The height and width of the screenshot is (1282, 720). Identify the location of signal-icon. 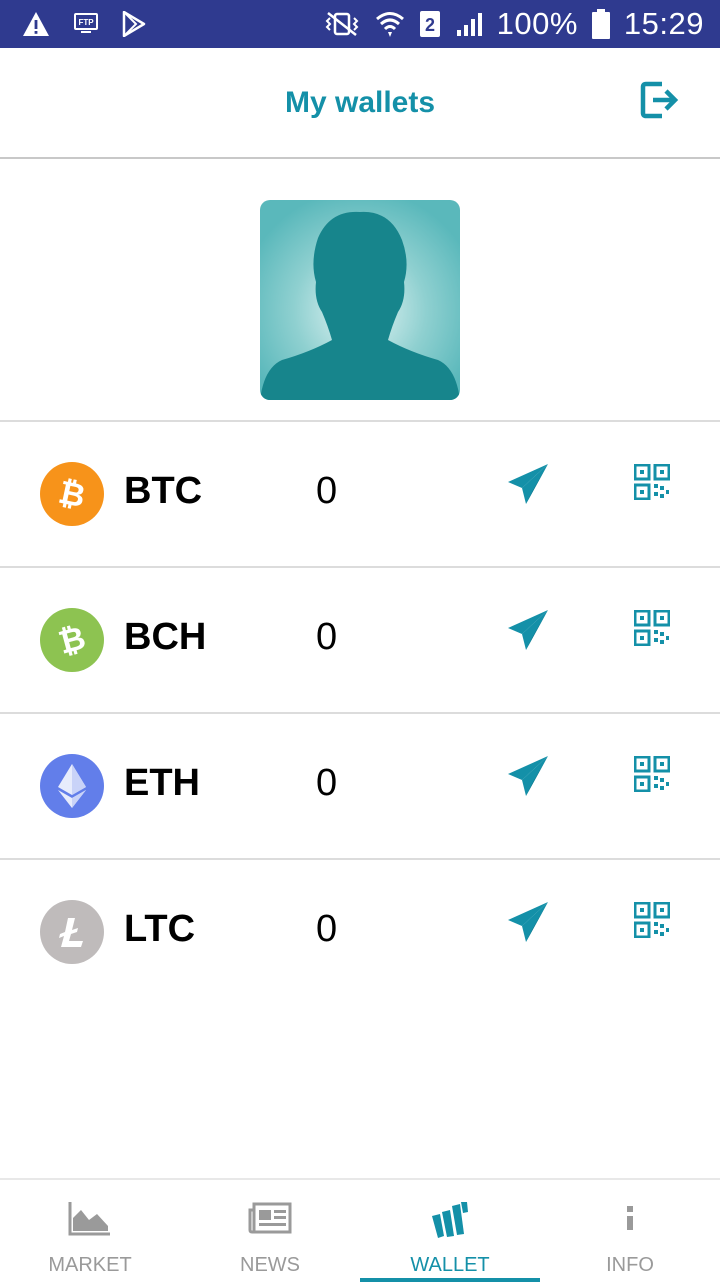
(469, 24).